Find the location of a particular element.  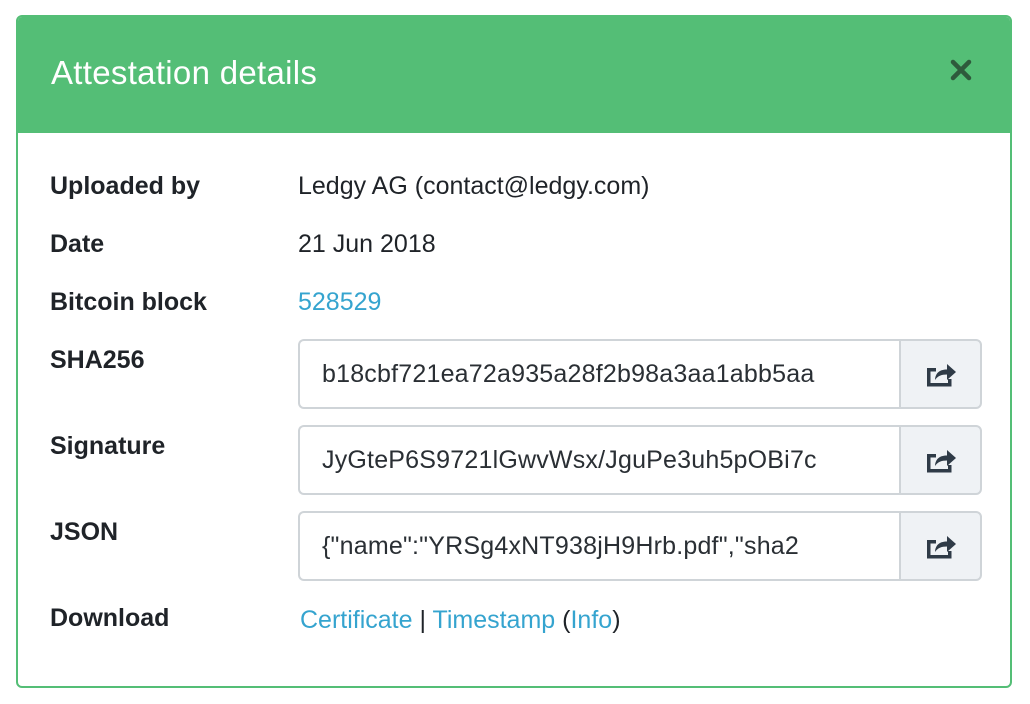

signature-field: JyGteP6S9721lGwvWsx/JguPe3uh5pOBi7c is located at coordinates (598, 460).